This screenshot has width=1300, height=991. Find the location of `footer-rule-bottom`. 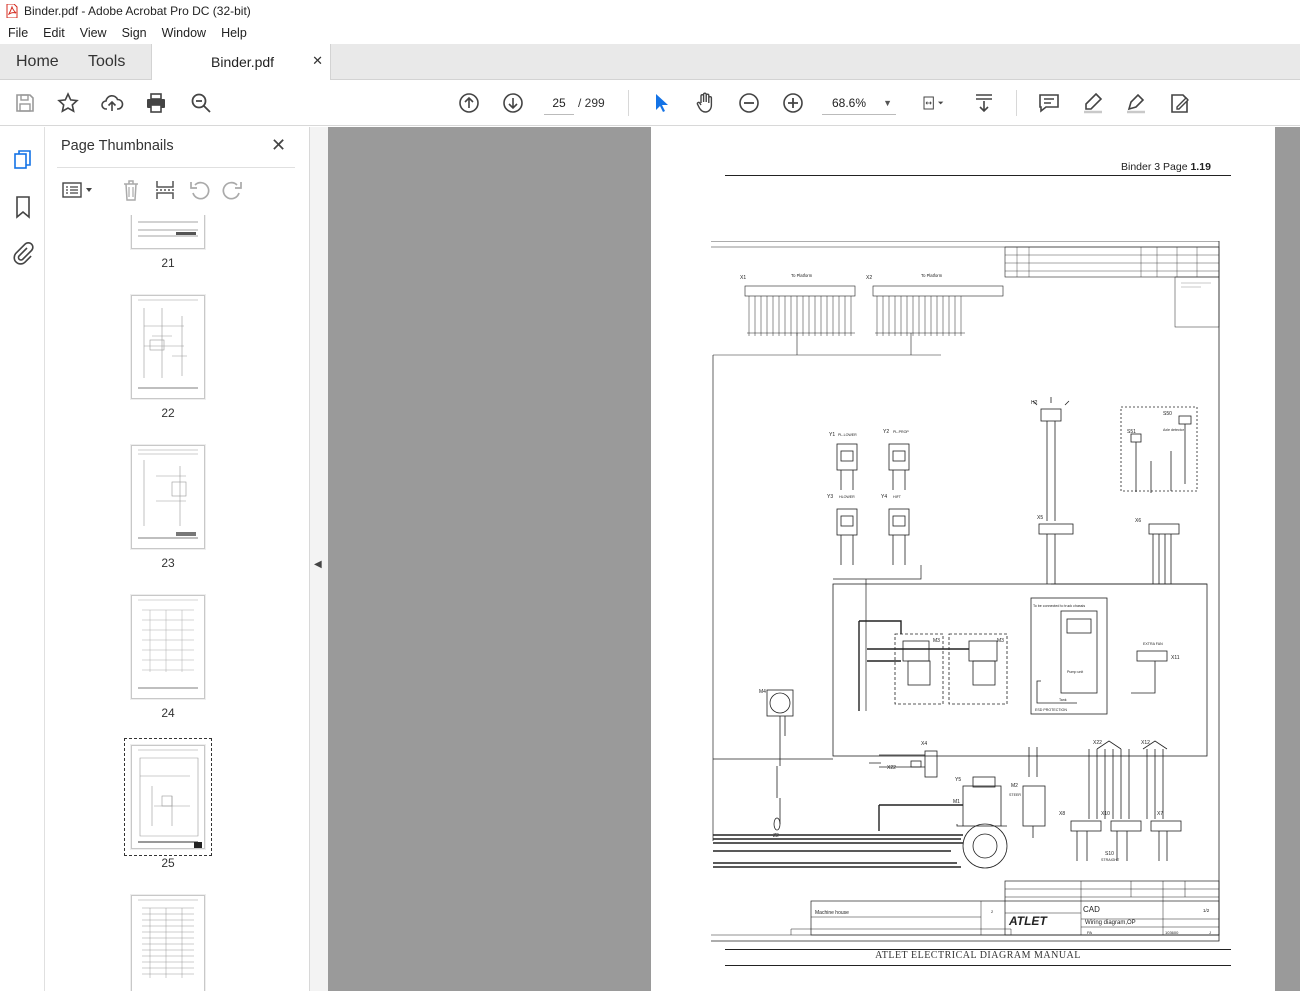

footer-rule-bottom is located at coordinates (978, 965).